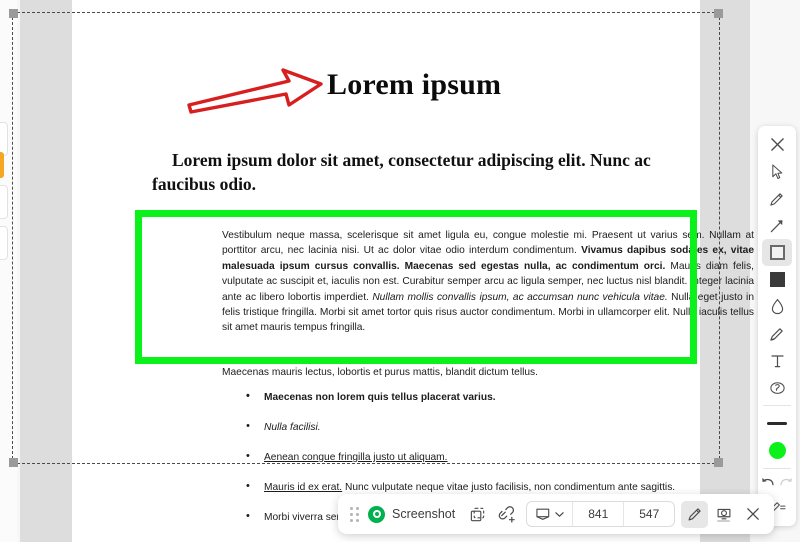  What do you see at coordinates (376, 514) in the screenshot?
I see `record-dot-icon` at bounding box center [376, 514].